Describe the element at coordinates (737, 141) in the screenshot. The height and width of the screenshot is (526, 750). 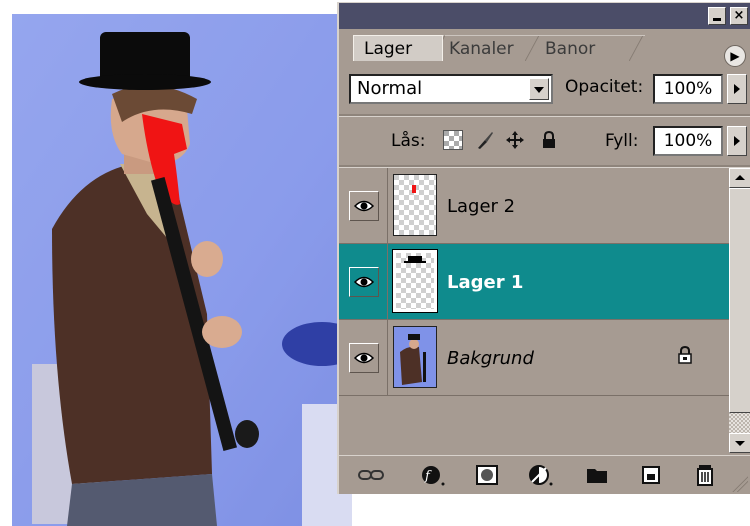
I see `fill-slider-button` at that location.